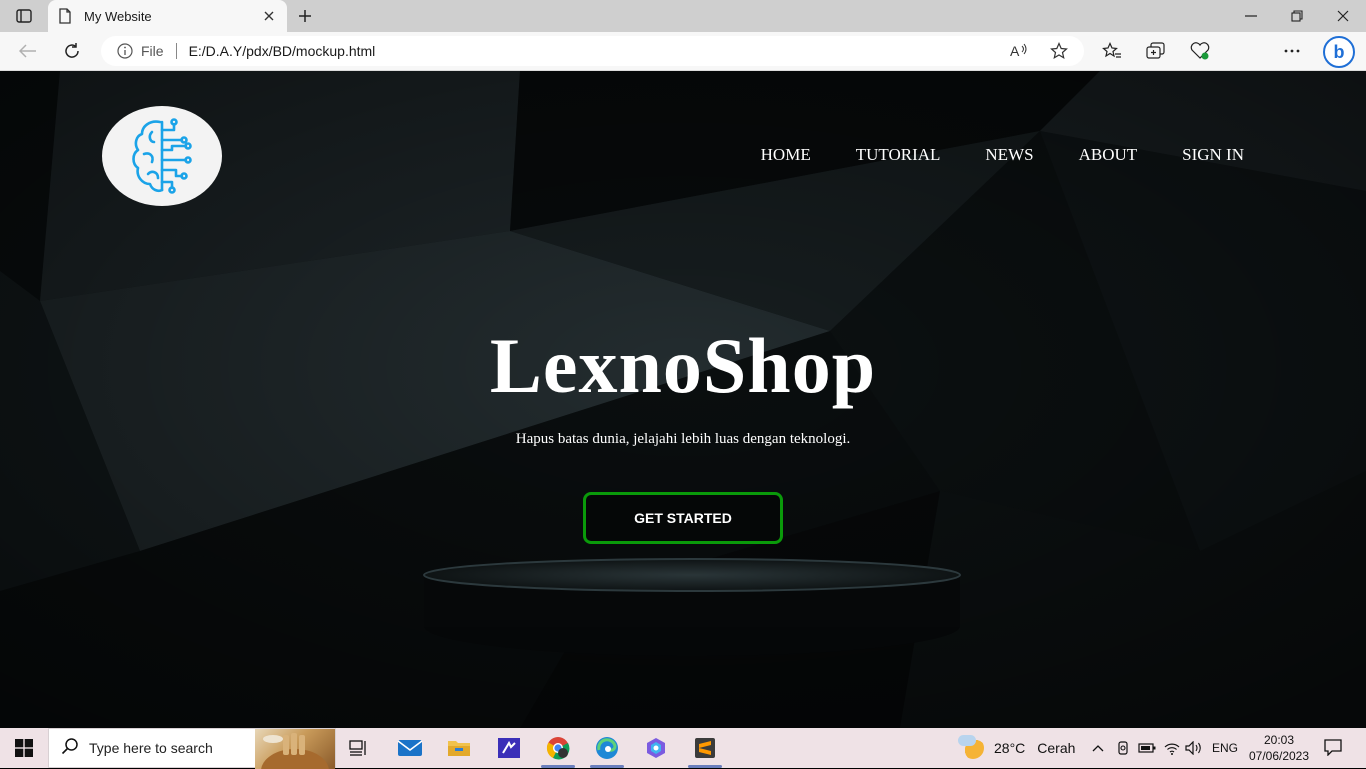  What do you see at coordinates (1279, 756) in the screenshot?
I see `clock-date: 07/06/2023` at bounding box center [1279, 756].